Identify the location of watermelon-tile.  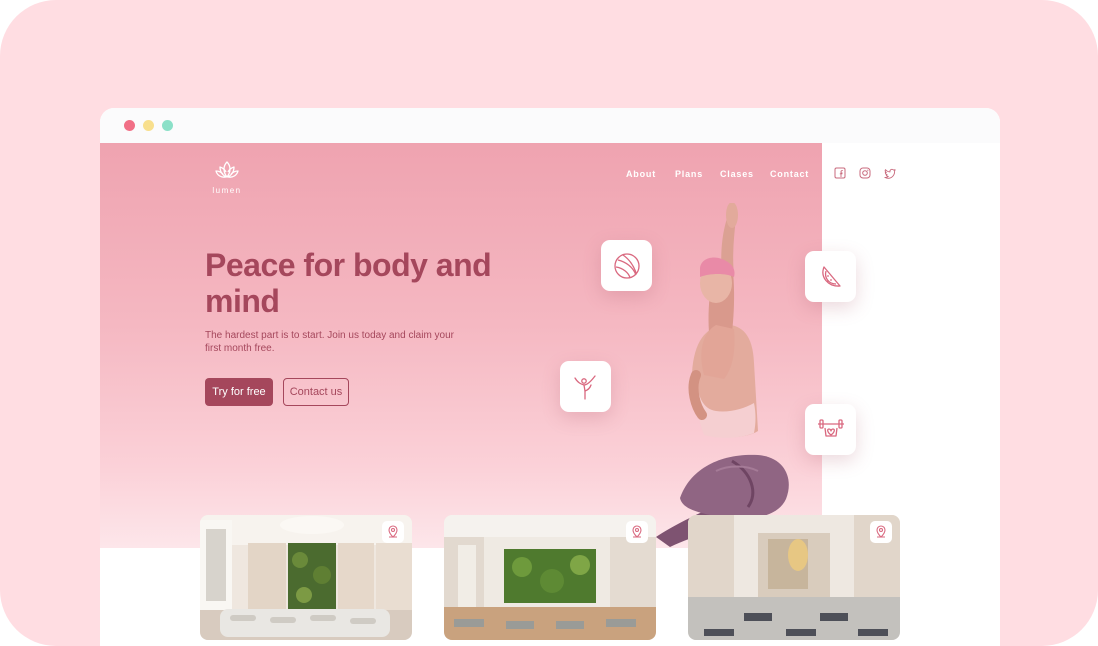
(830, 276).